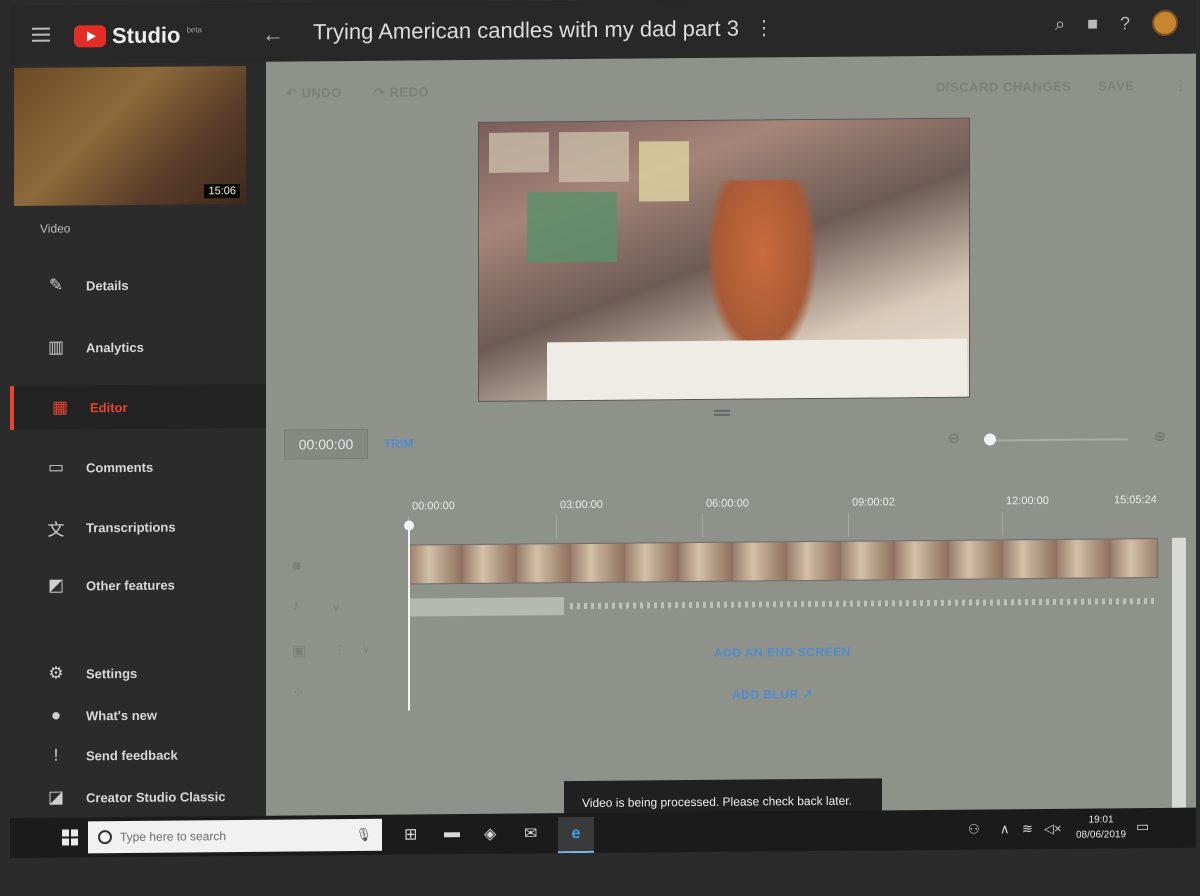 This screenshot has width=1200, height=896. Describe the element at coordinates (56, 673) in the screenshot. I see `gear-icon: ⚙` at that location.